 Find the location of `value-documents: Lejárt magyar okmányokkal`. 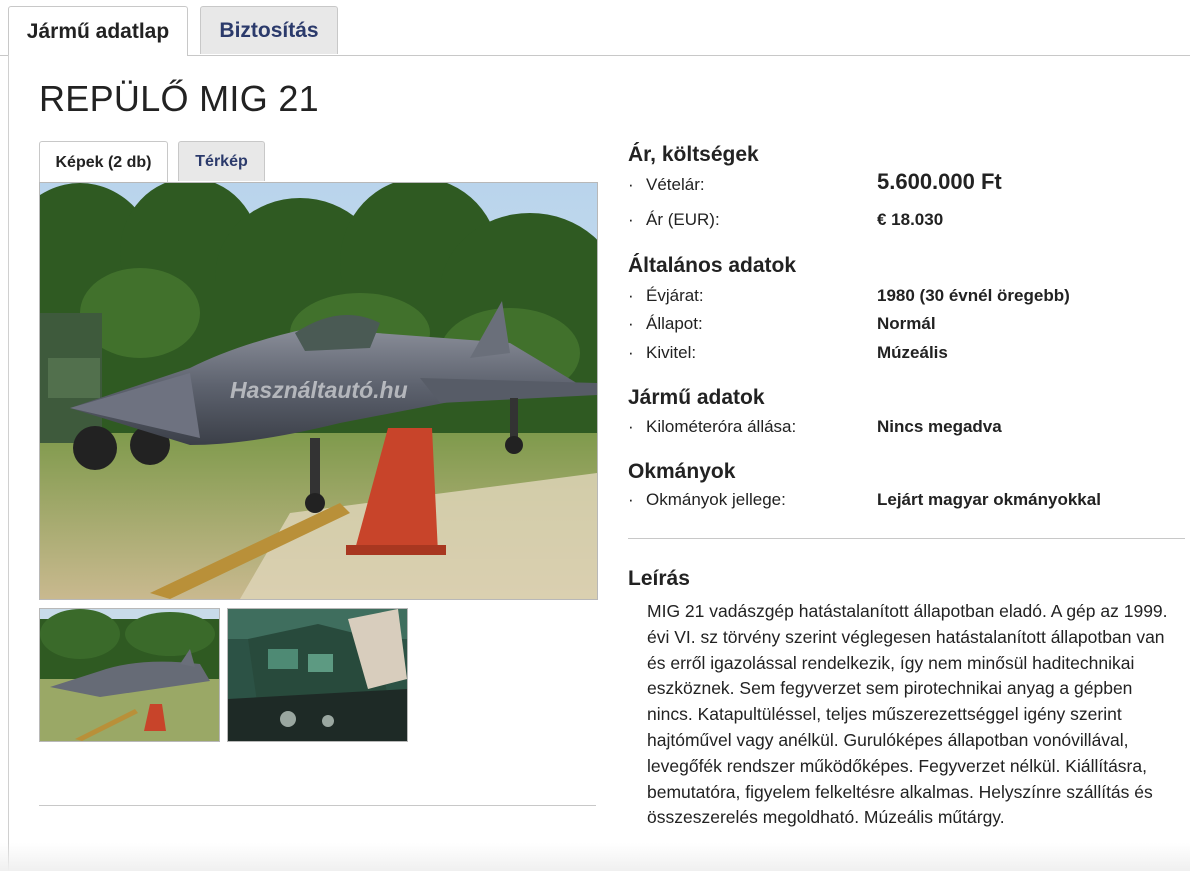

value-documents: Lejárt magyar okmányokkal is located at coordinates (989, 499).